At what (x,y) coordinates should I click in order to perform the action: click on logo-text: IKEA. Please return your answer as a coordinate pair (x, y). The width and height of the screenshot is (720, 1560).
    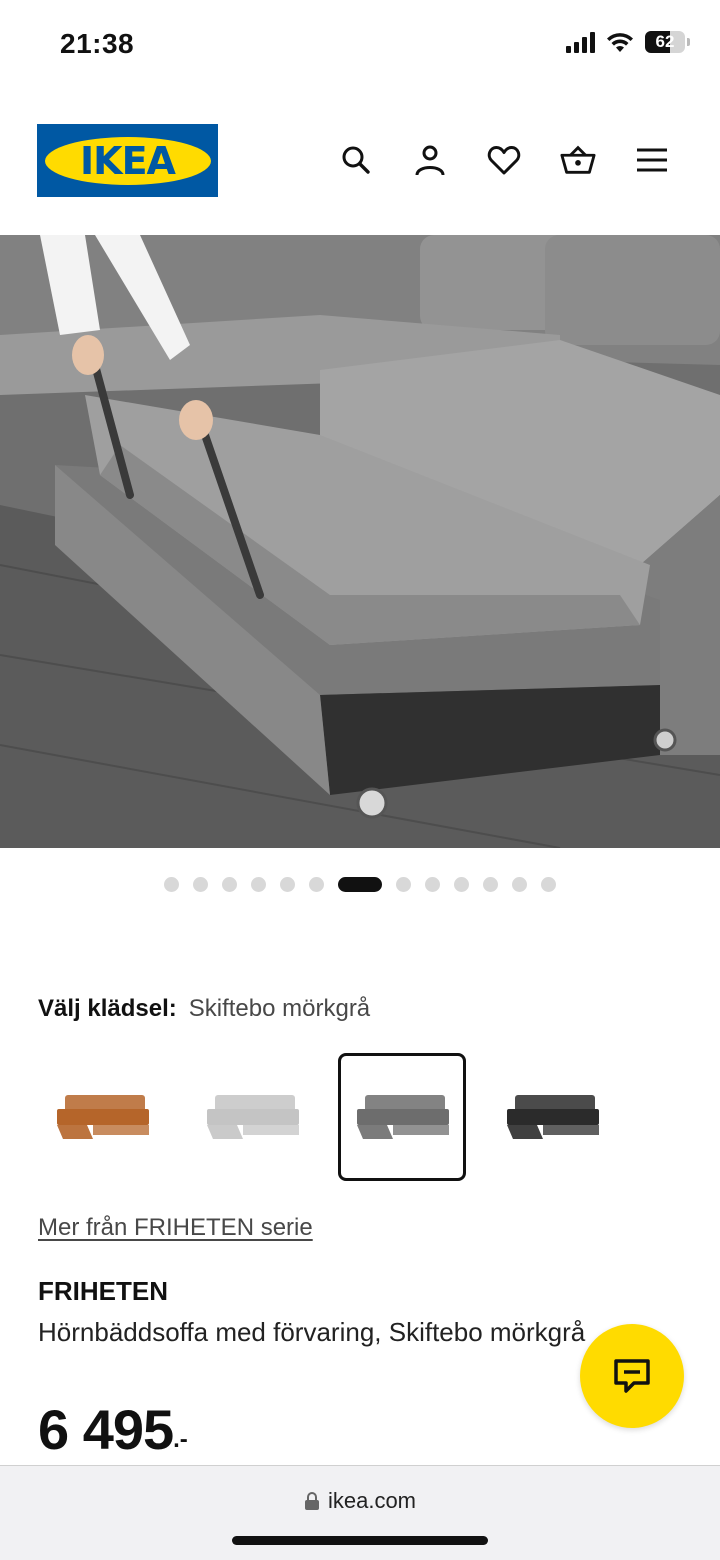
    Looking at the image, I should click on (128, 160).